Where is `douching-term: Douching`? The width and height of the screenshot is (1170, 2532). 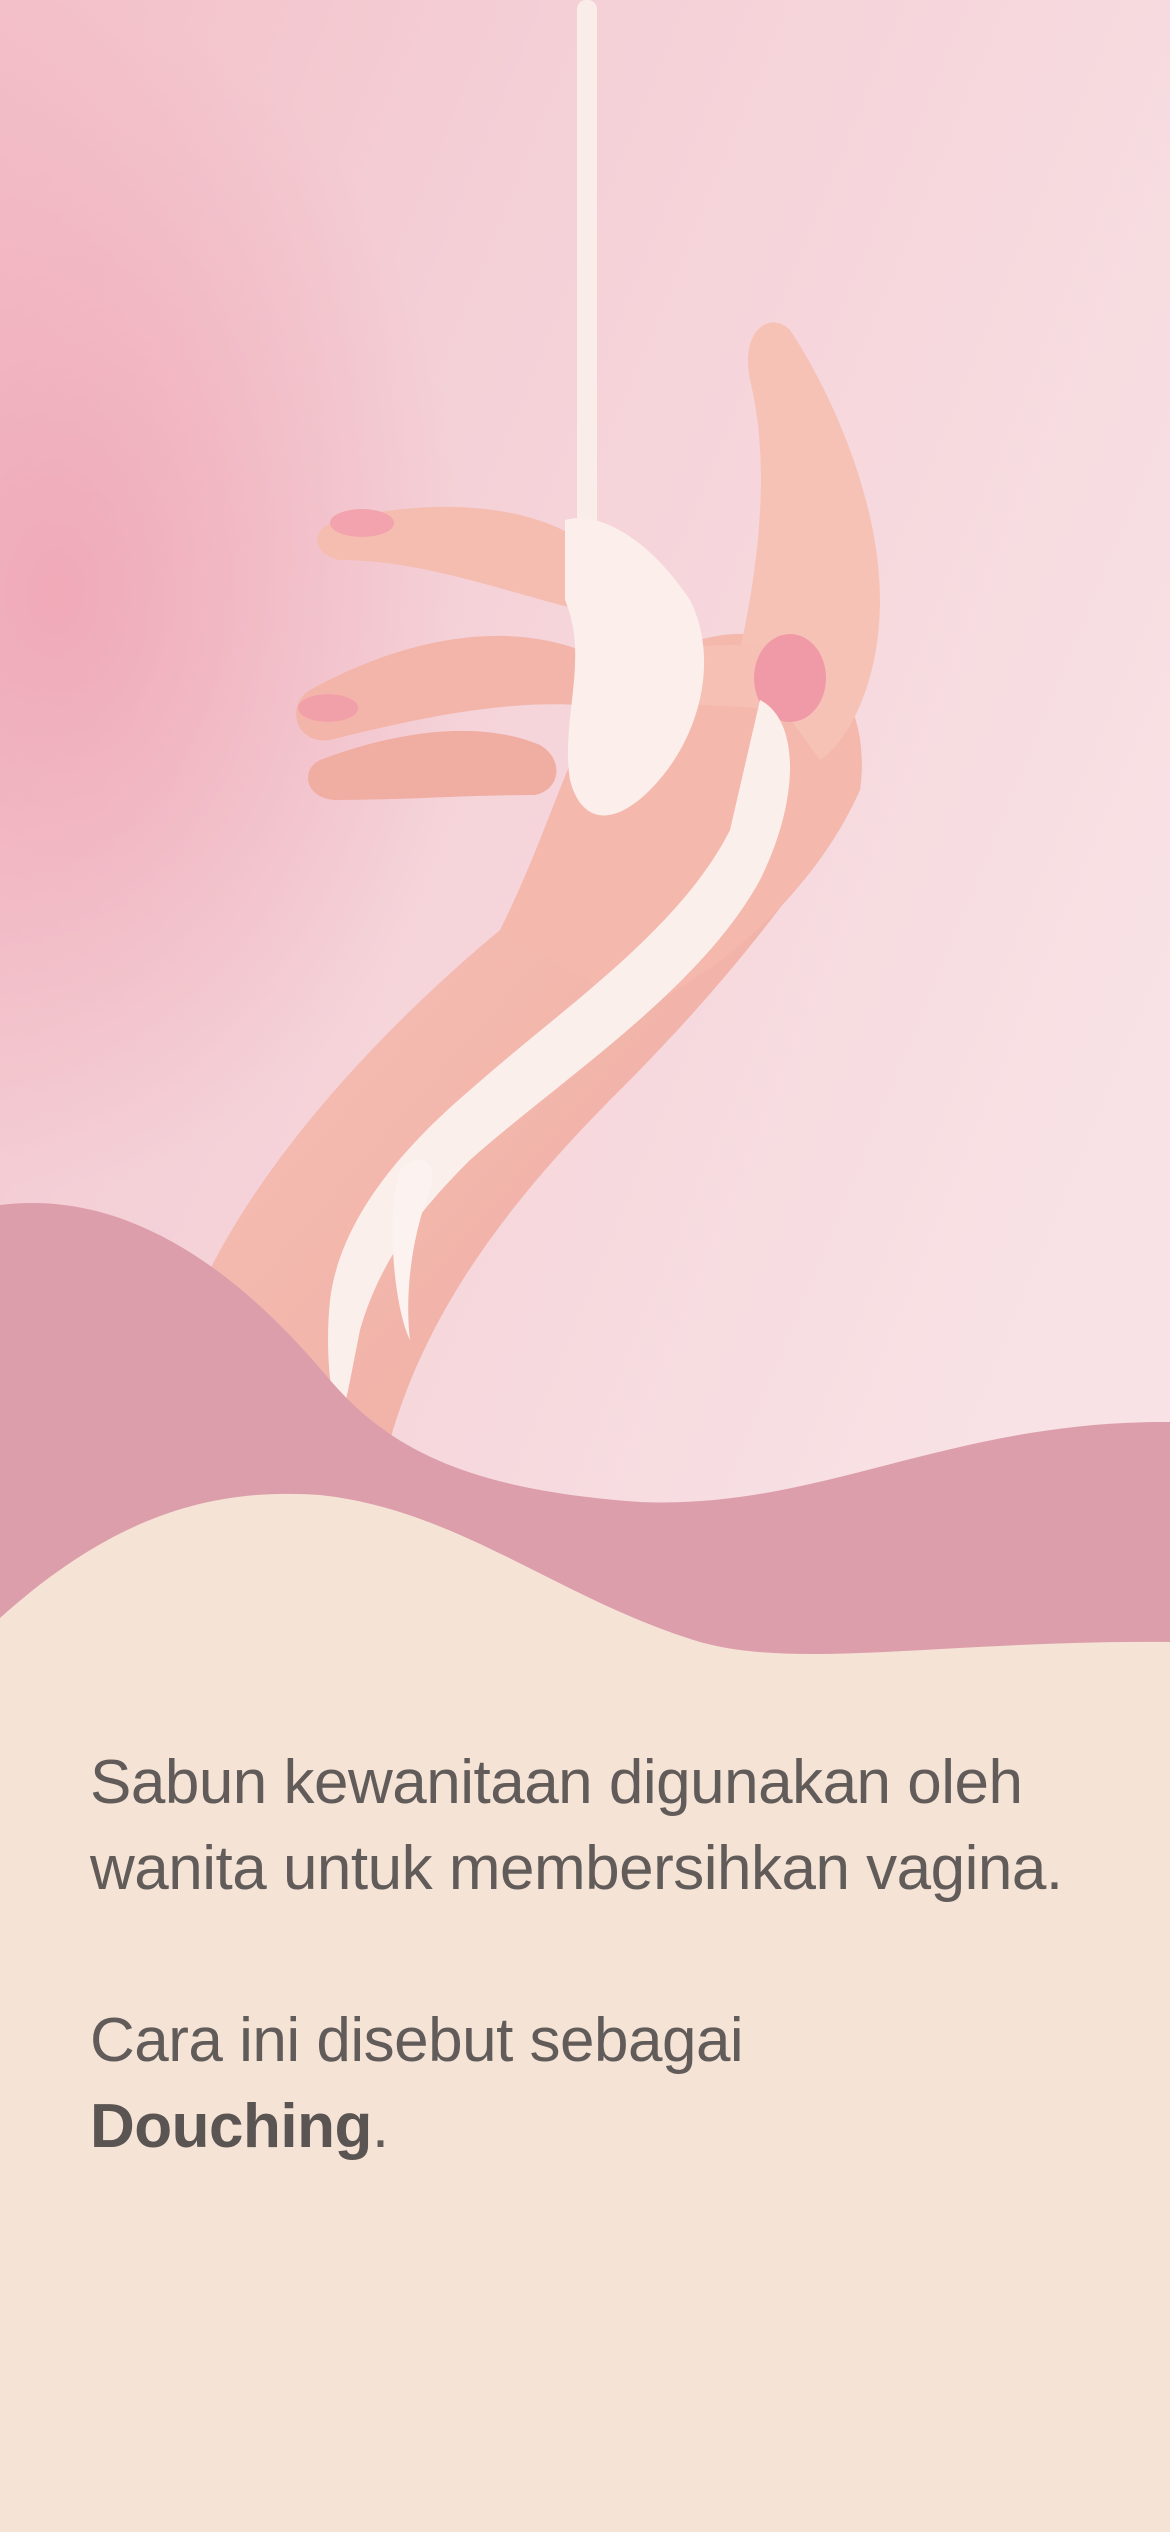
douching-term: Douching is located at coordinates (231, 2126).